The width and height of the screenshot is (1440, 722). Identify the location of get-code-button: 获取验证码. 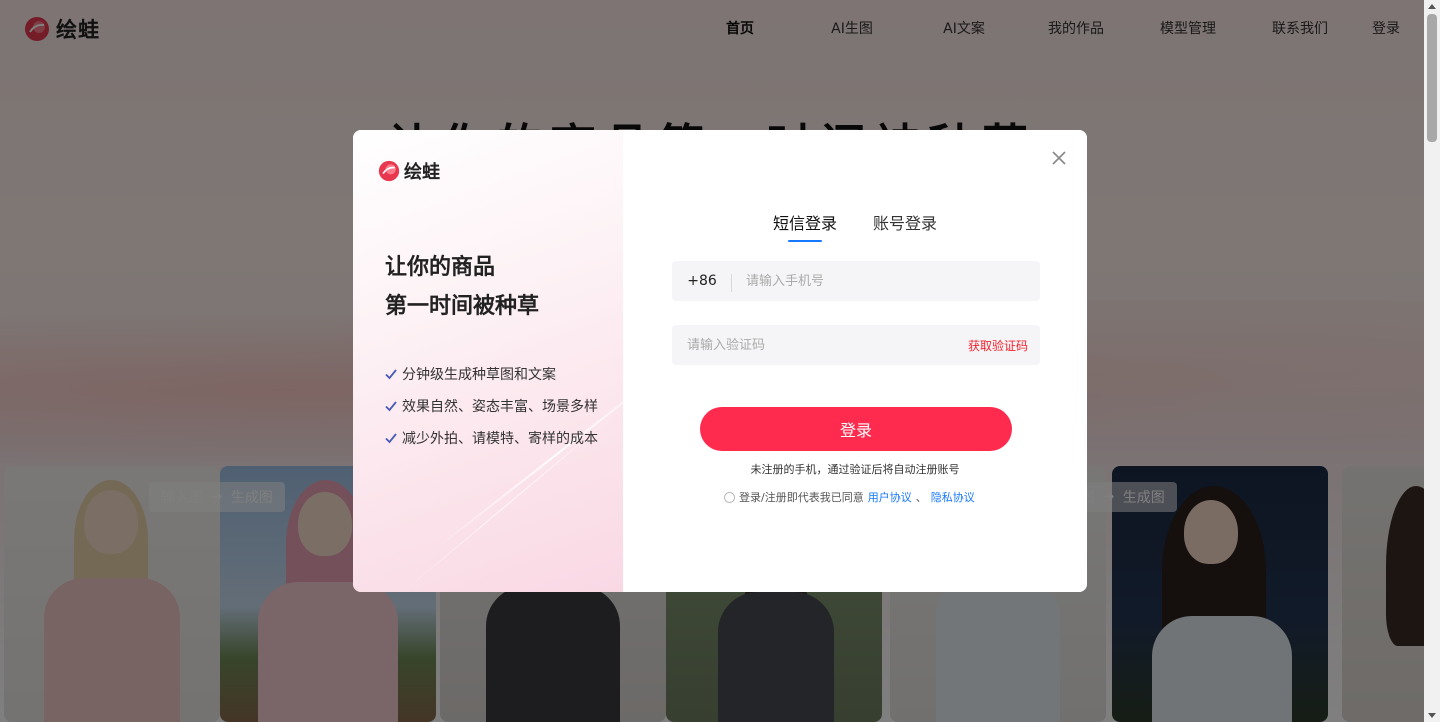
(998, 345).